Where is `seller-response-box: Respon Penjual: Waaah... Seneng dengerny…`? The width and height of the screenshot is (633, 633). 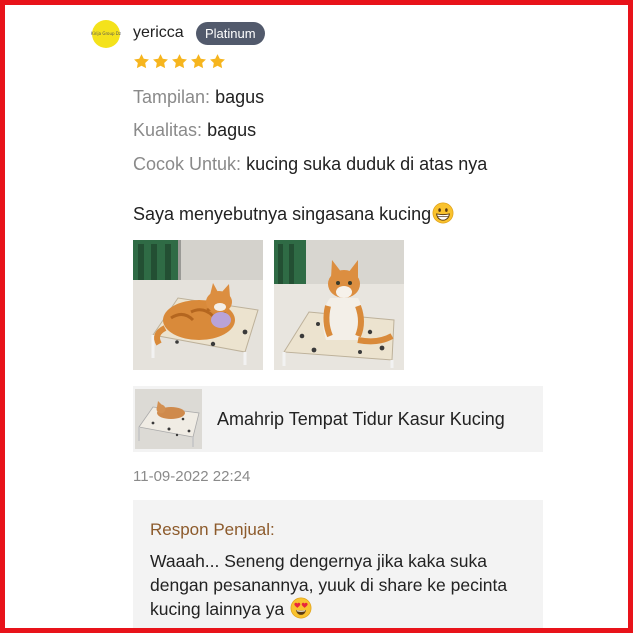
seller-response-box: Respon Penjual: Waaah... Seneng dengerny… is located at coordinates (338, 564).